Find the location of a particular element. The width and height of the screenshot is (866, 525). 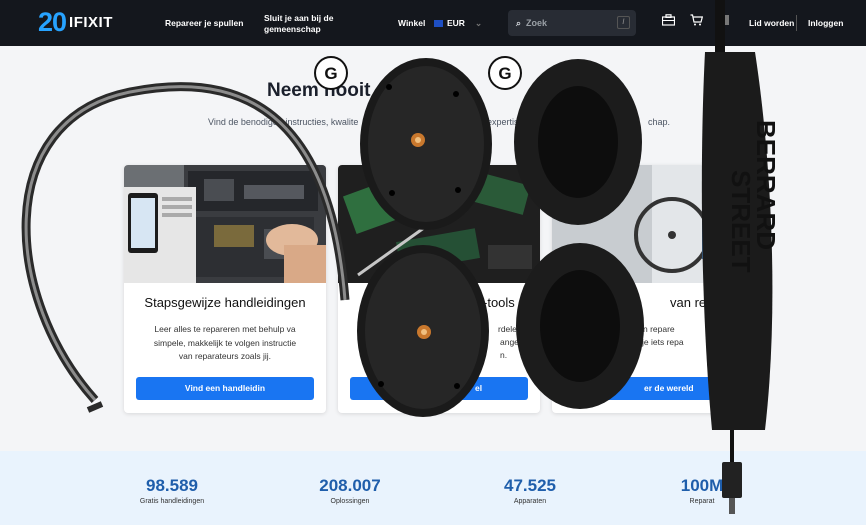

card-parts-text-line1: rdelen is located at coordinates (510, 329).